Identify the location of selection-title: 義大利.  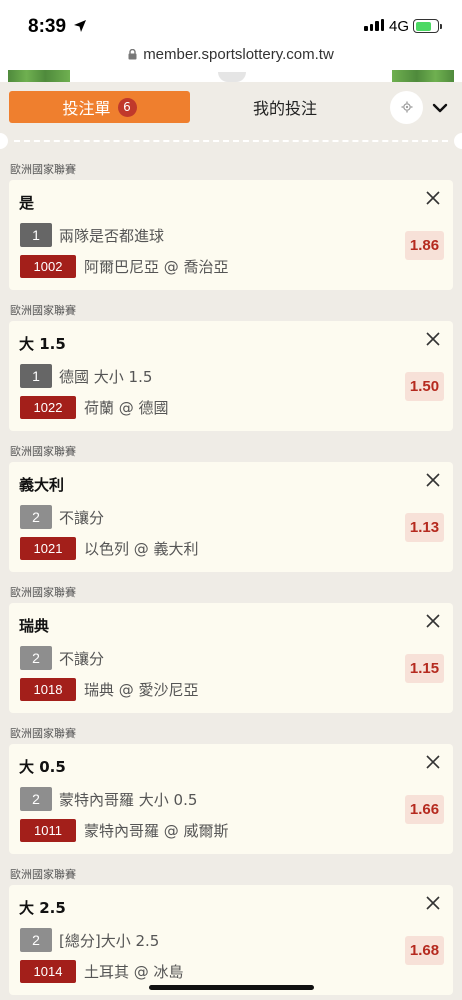
(42, 485).